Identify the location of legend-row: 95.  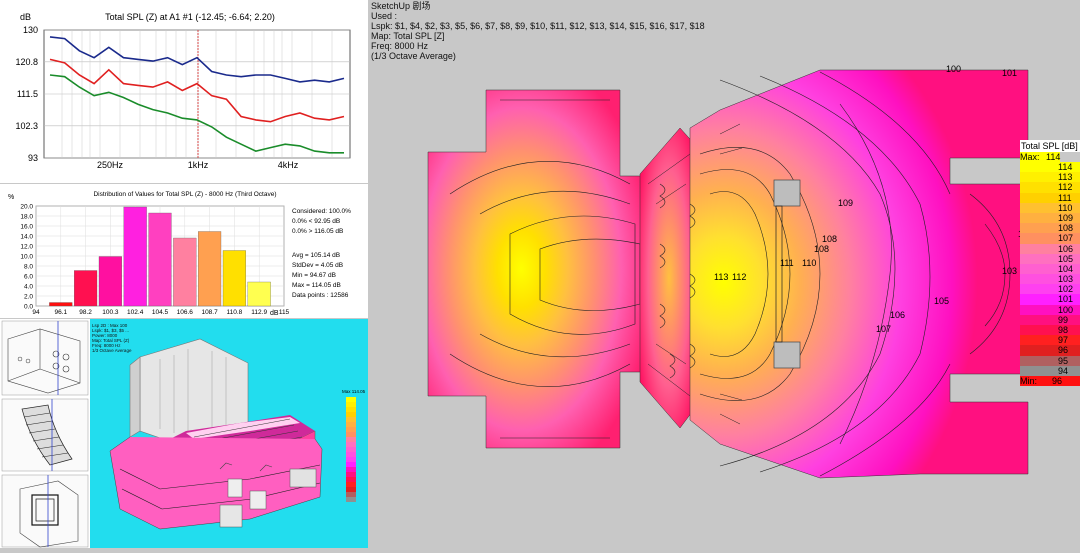
(1050, 360).